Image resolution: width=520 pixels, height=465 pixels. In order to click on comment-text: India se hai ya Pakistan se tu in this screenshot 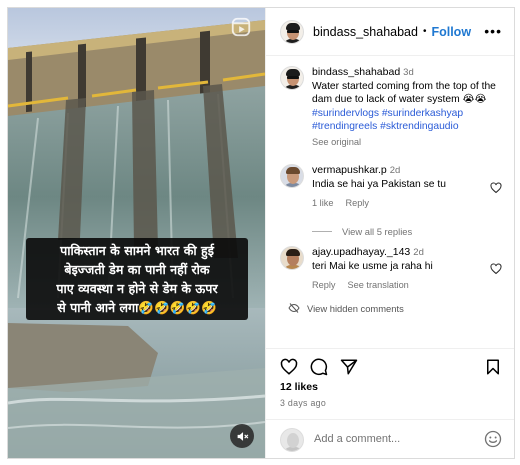, I will do `click(379, 184)`.